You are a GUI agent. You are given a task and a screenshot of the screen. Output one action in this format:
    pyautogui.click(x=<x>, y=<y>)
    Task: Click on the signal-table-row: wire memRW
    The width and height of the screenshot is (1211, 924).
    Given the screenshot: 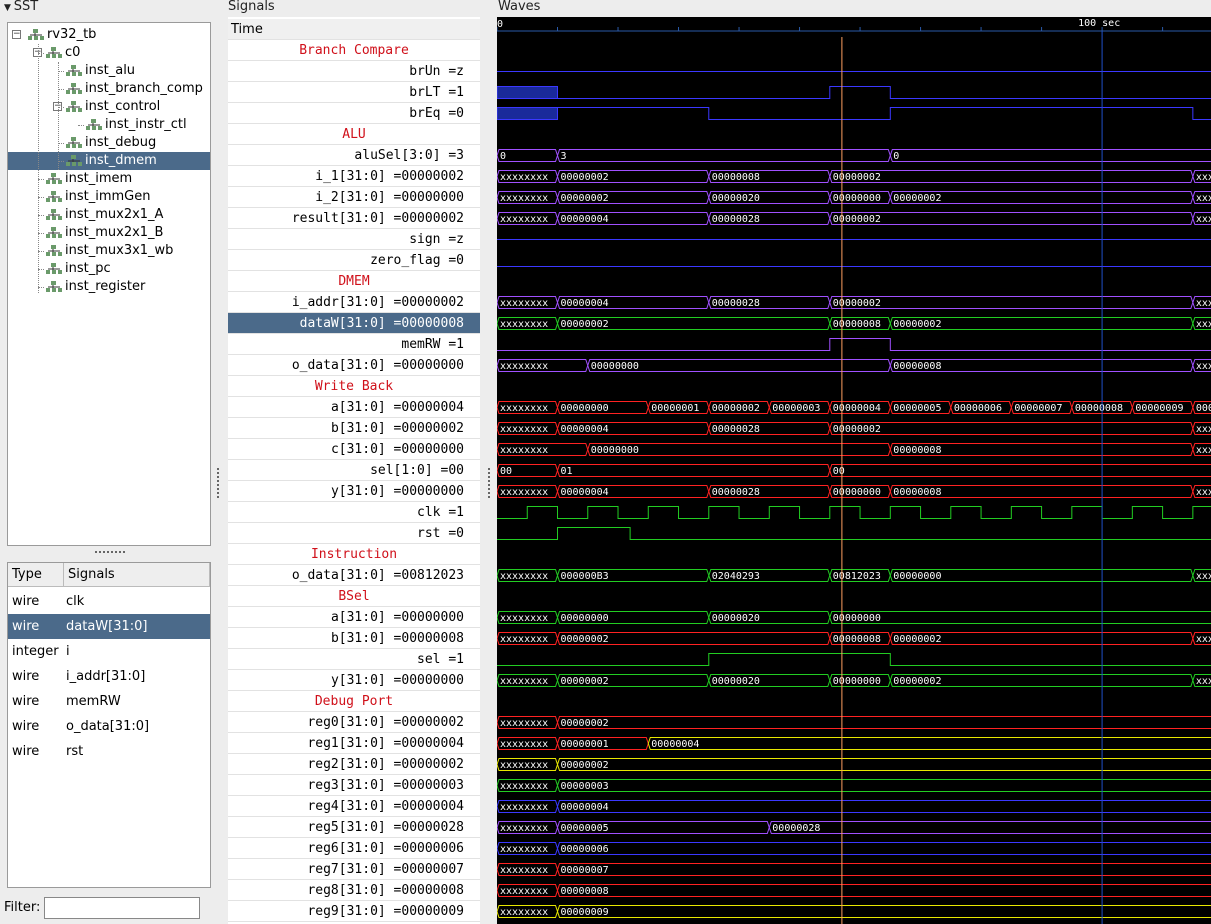 What is the action you would take?
    pyautogui.click(x=109, y=701)
    